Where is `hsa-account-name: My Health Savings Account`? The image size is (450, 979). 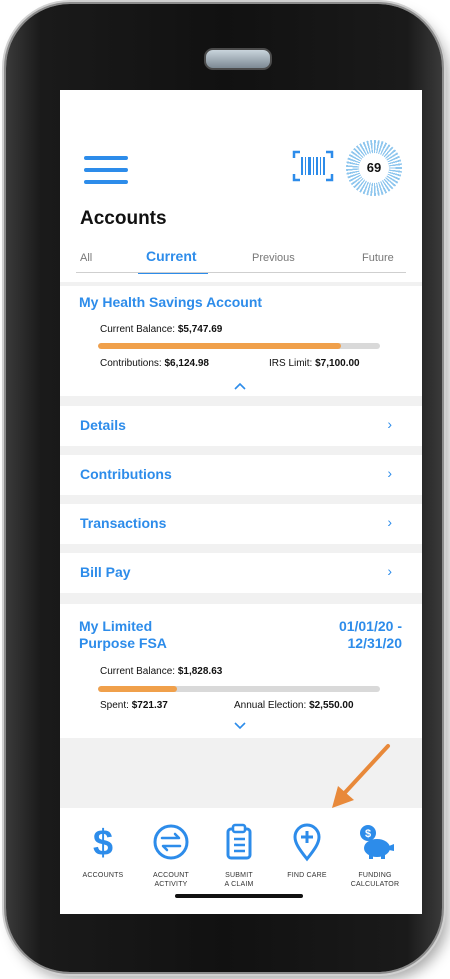 hsa-account-name: My Health Savings Account is located at coordinates (171, 302).